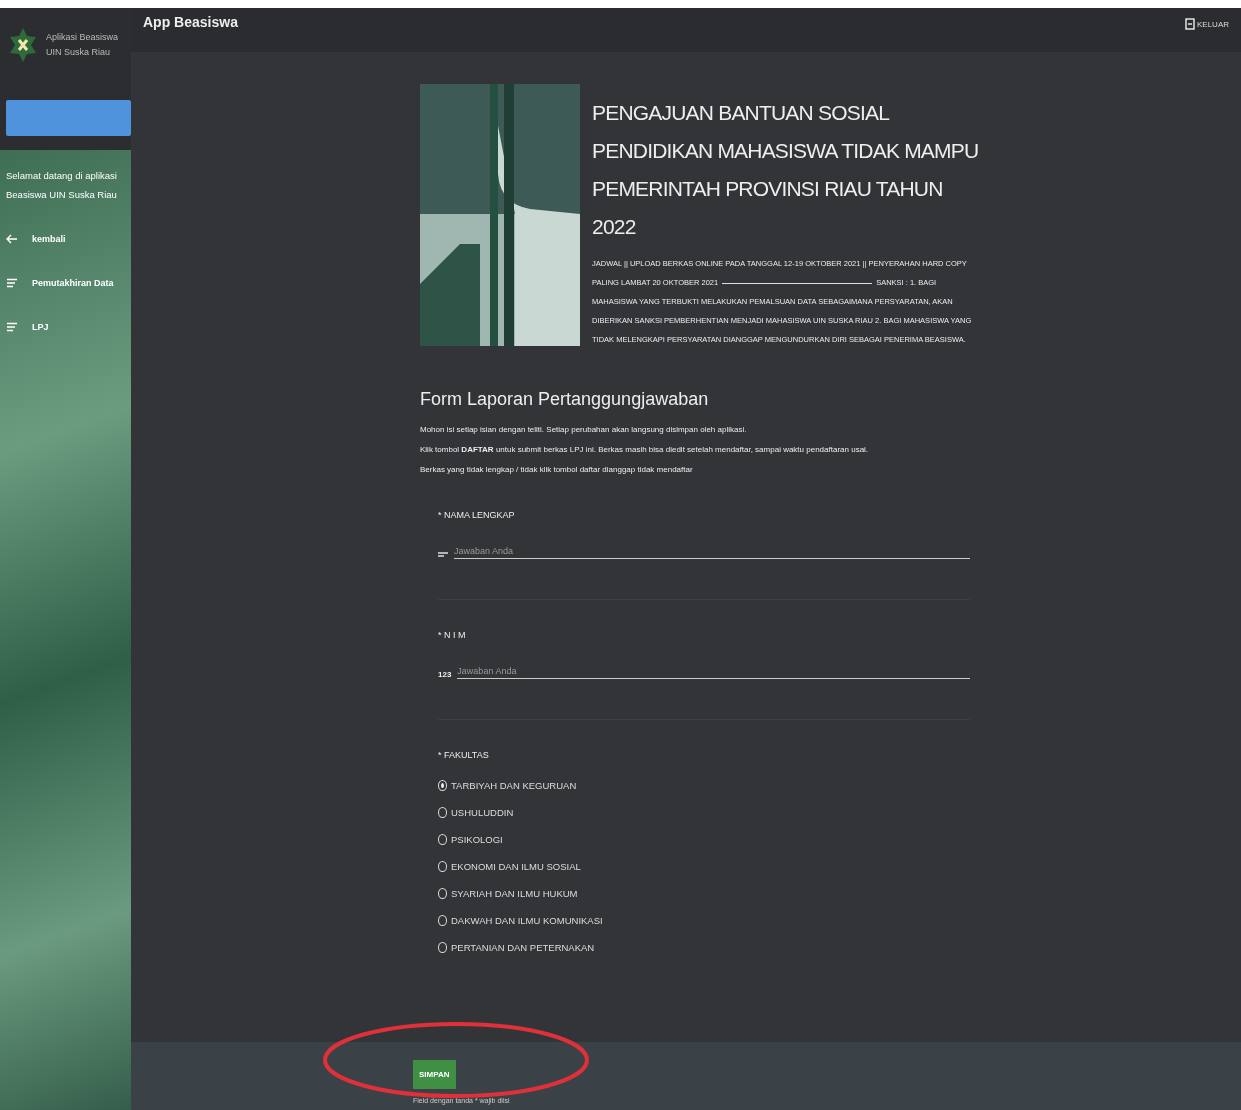 The width and height of the screenshot is (1241, 1110). I want to click on number-icon: 123, so click(445, 674).